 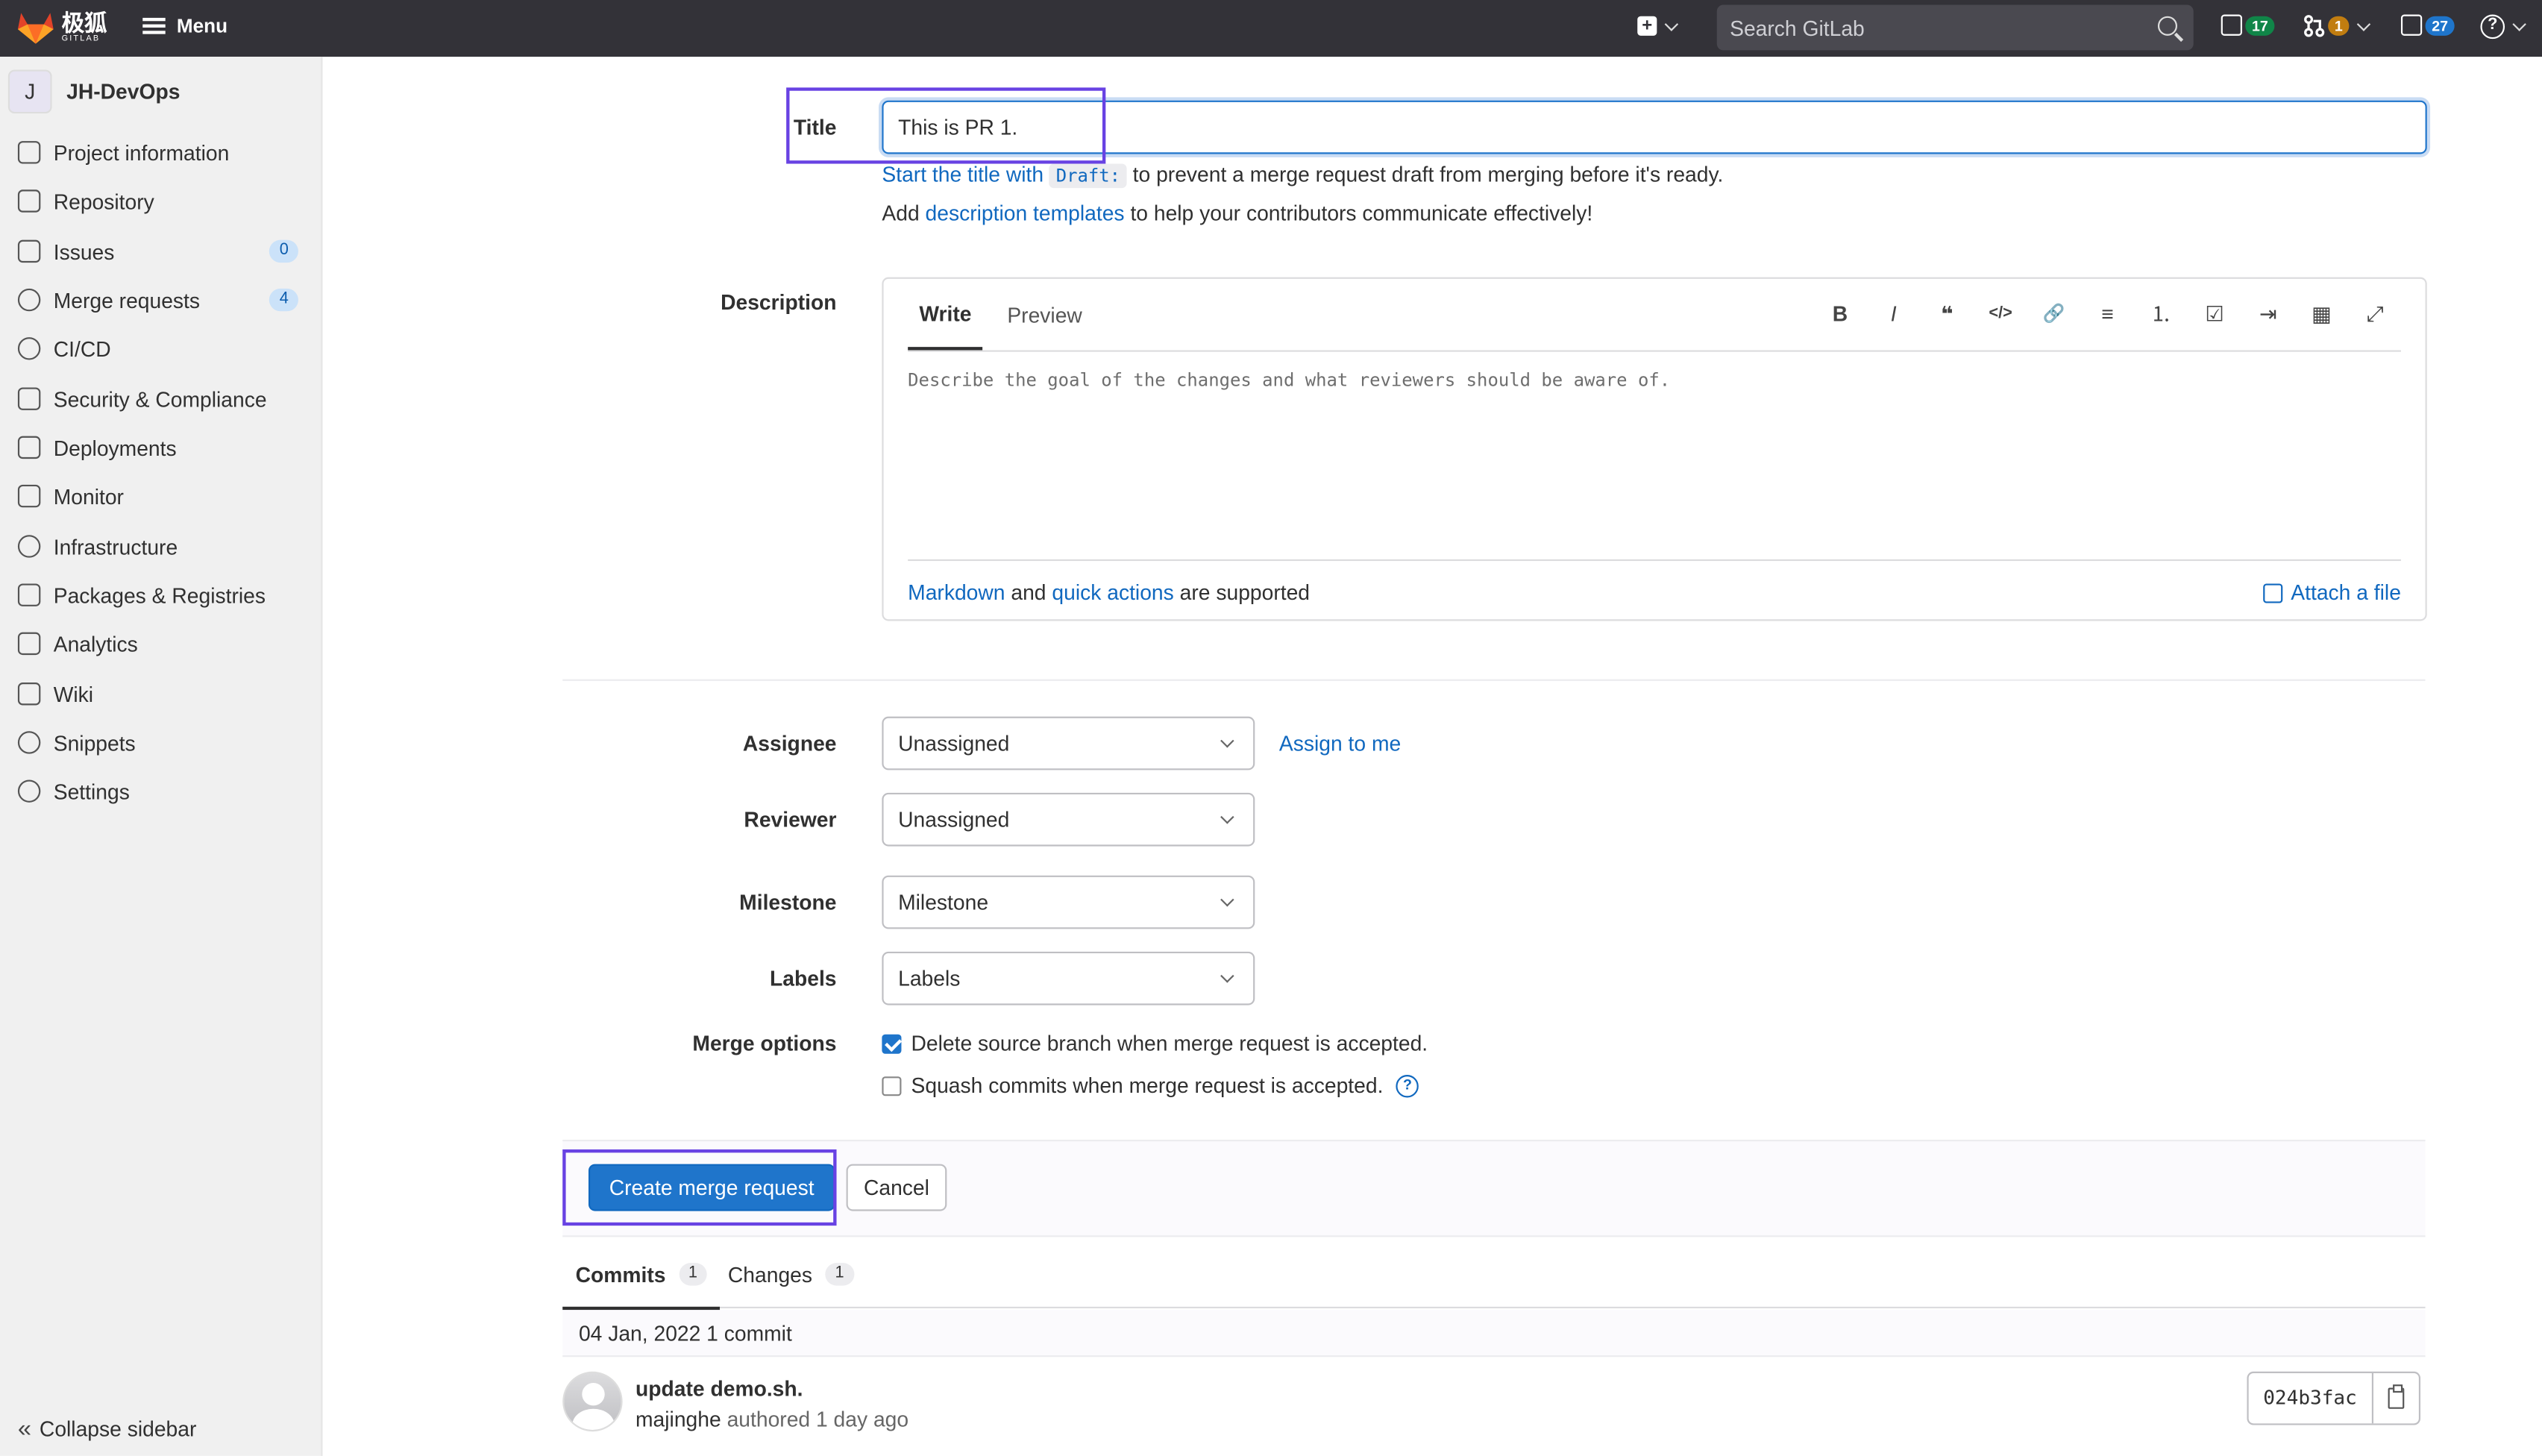 What do you see at coordinates (2311, 1398) in the screenshot?
I see `commit-sha-link: 024b3fac` at bounding box center [2311, 1398].